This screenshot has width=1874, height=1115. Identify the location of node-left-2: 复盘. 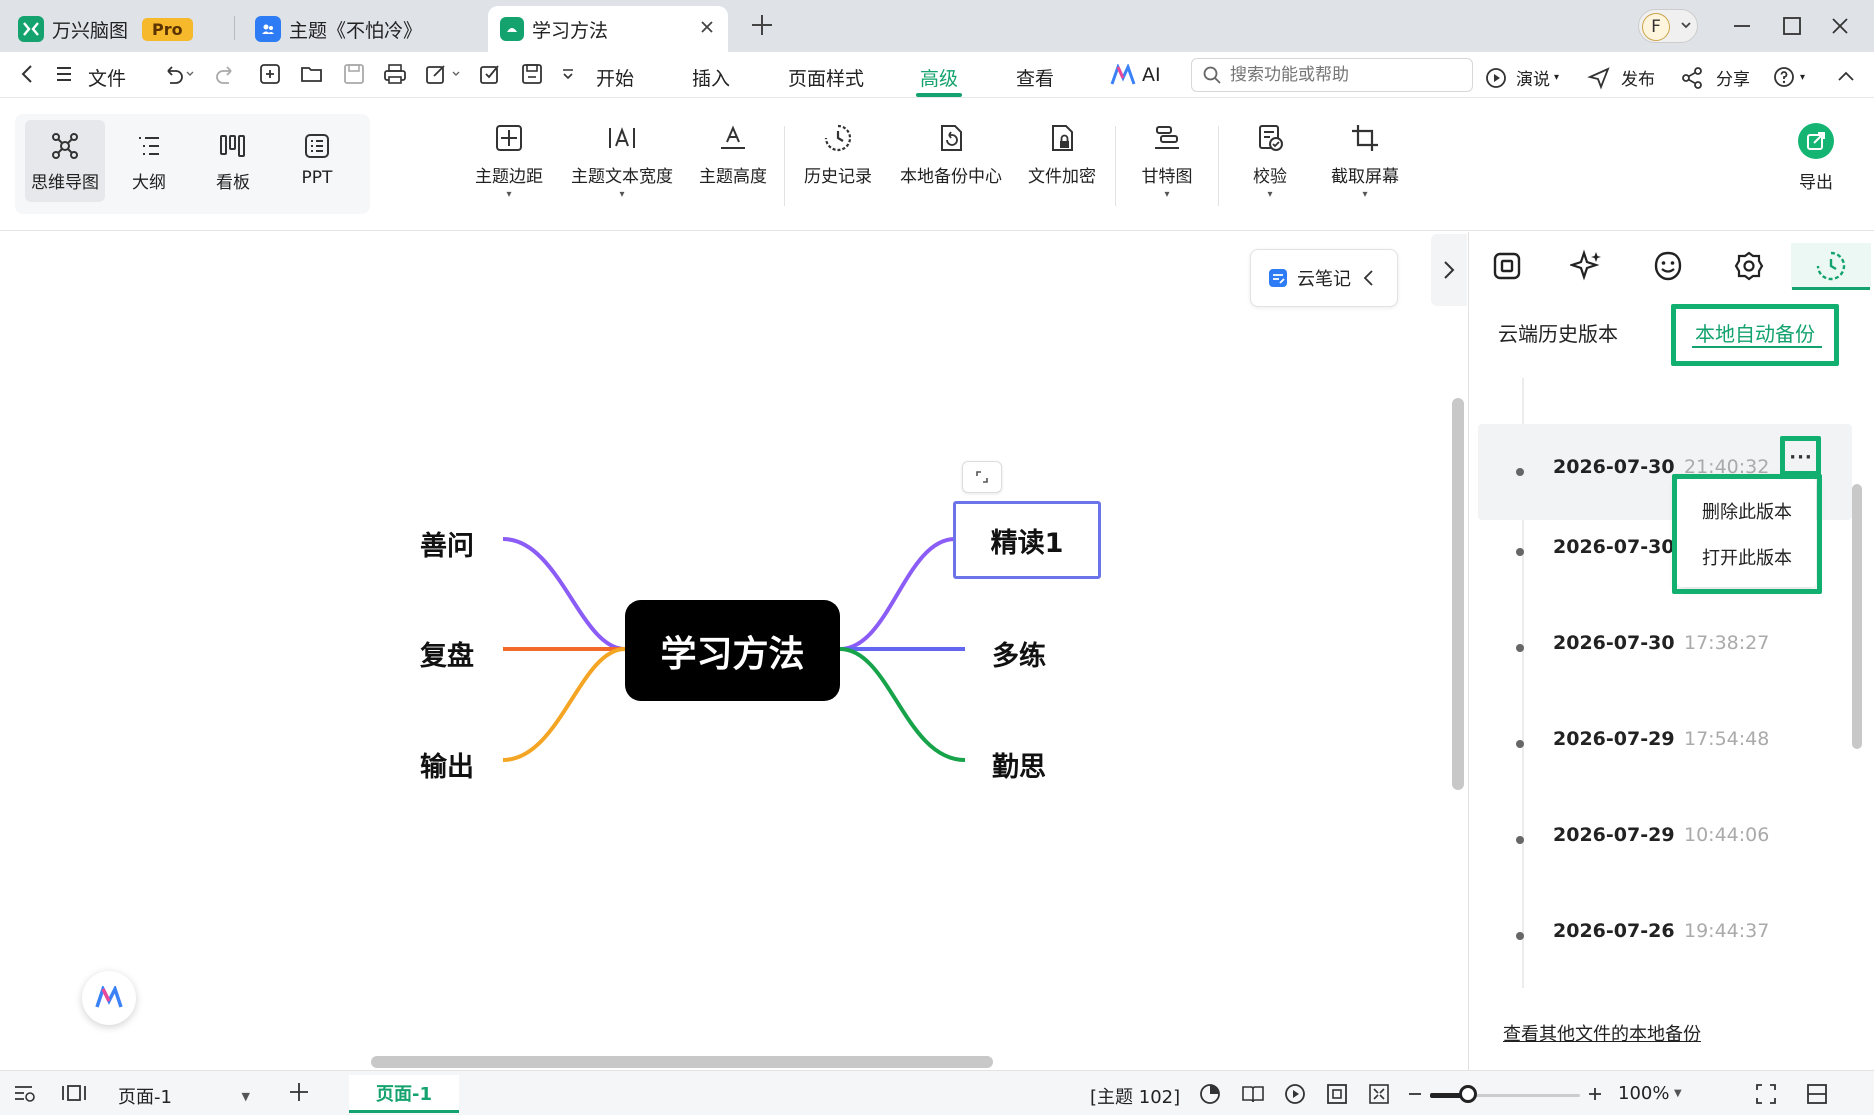
(447, 653).